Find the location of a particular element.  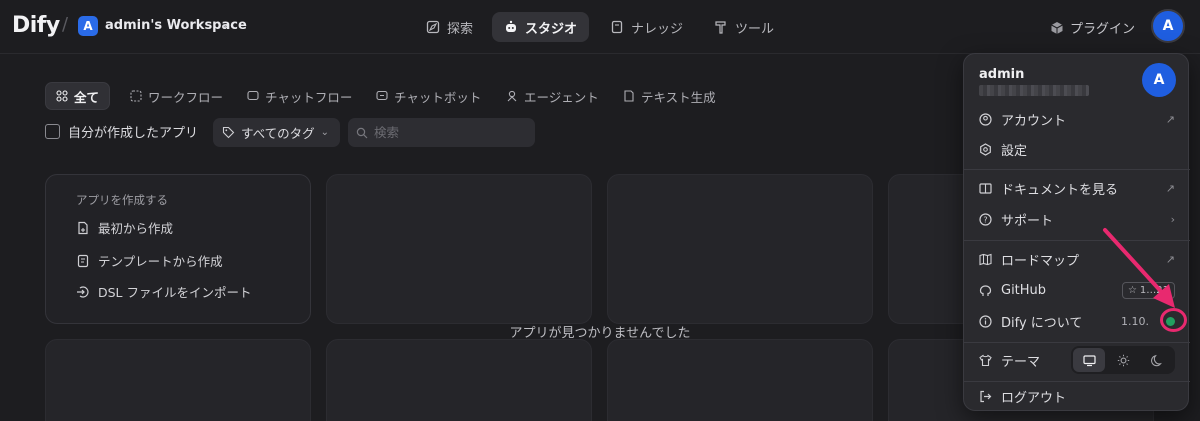

menu-item-label: アカウント is located at coordinates (1034, 121).